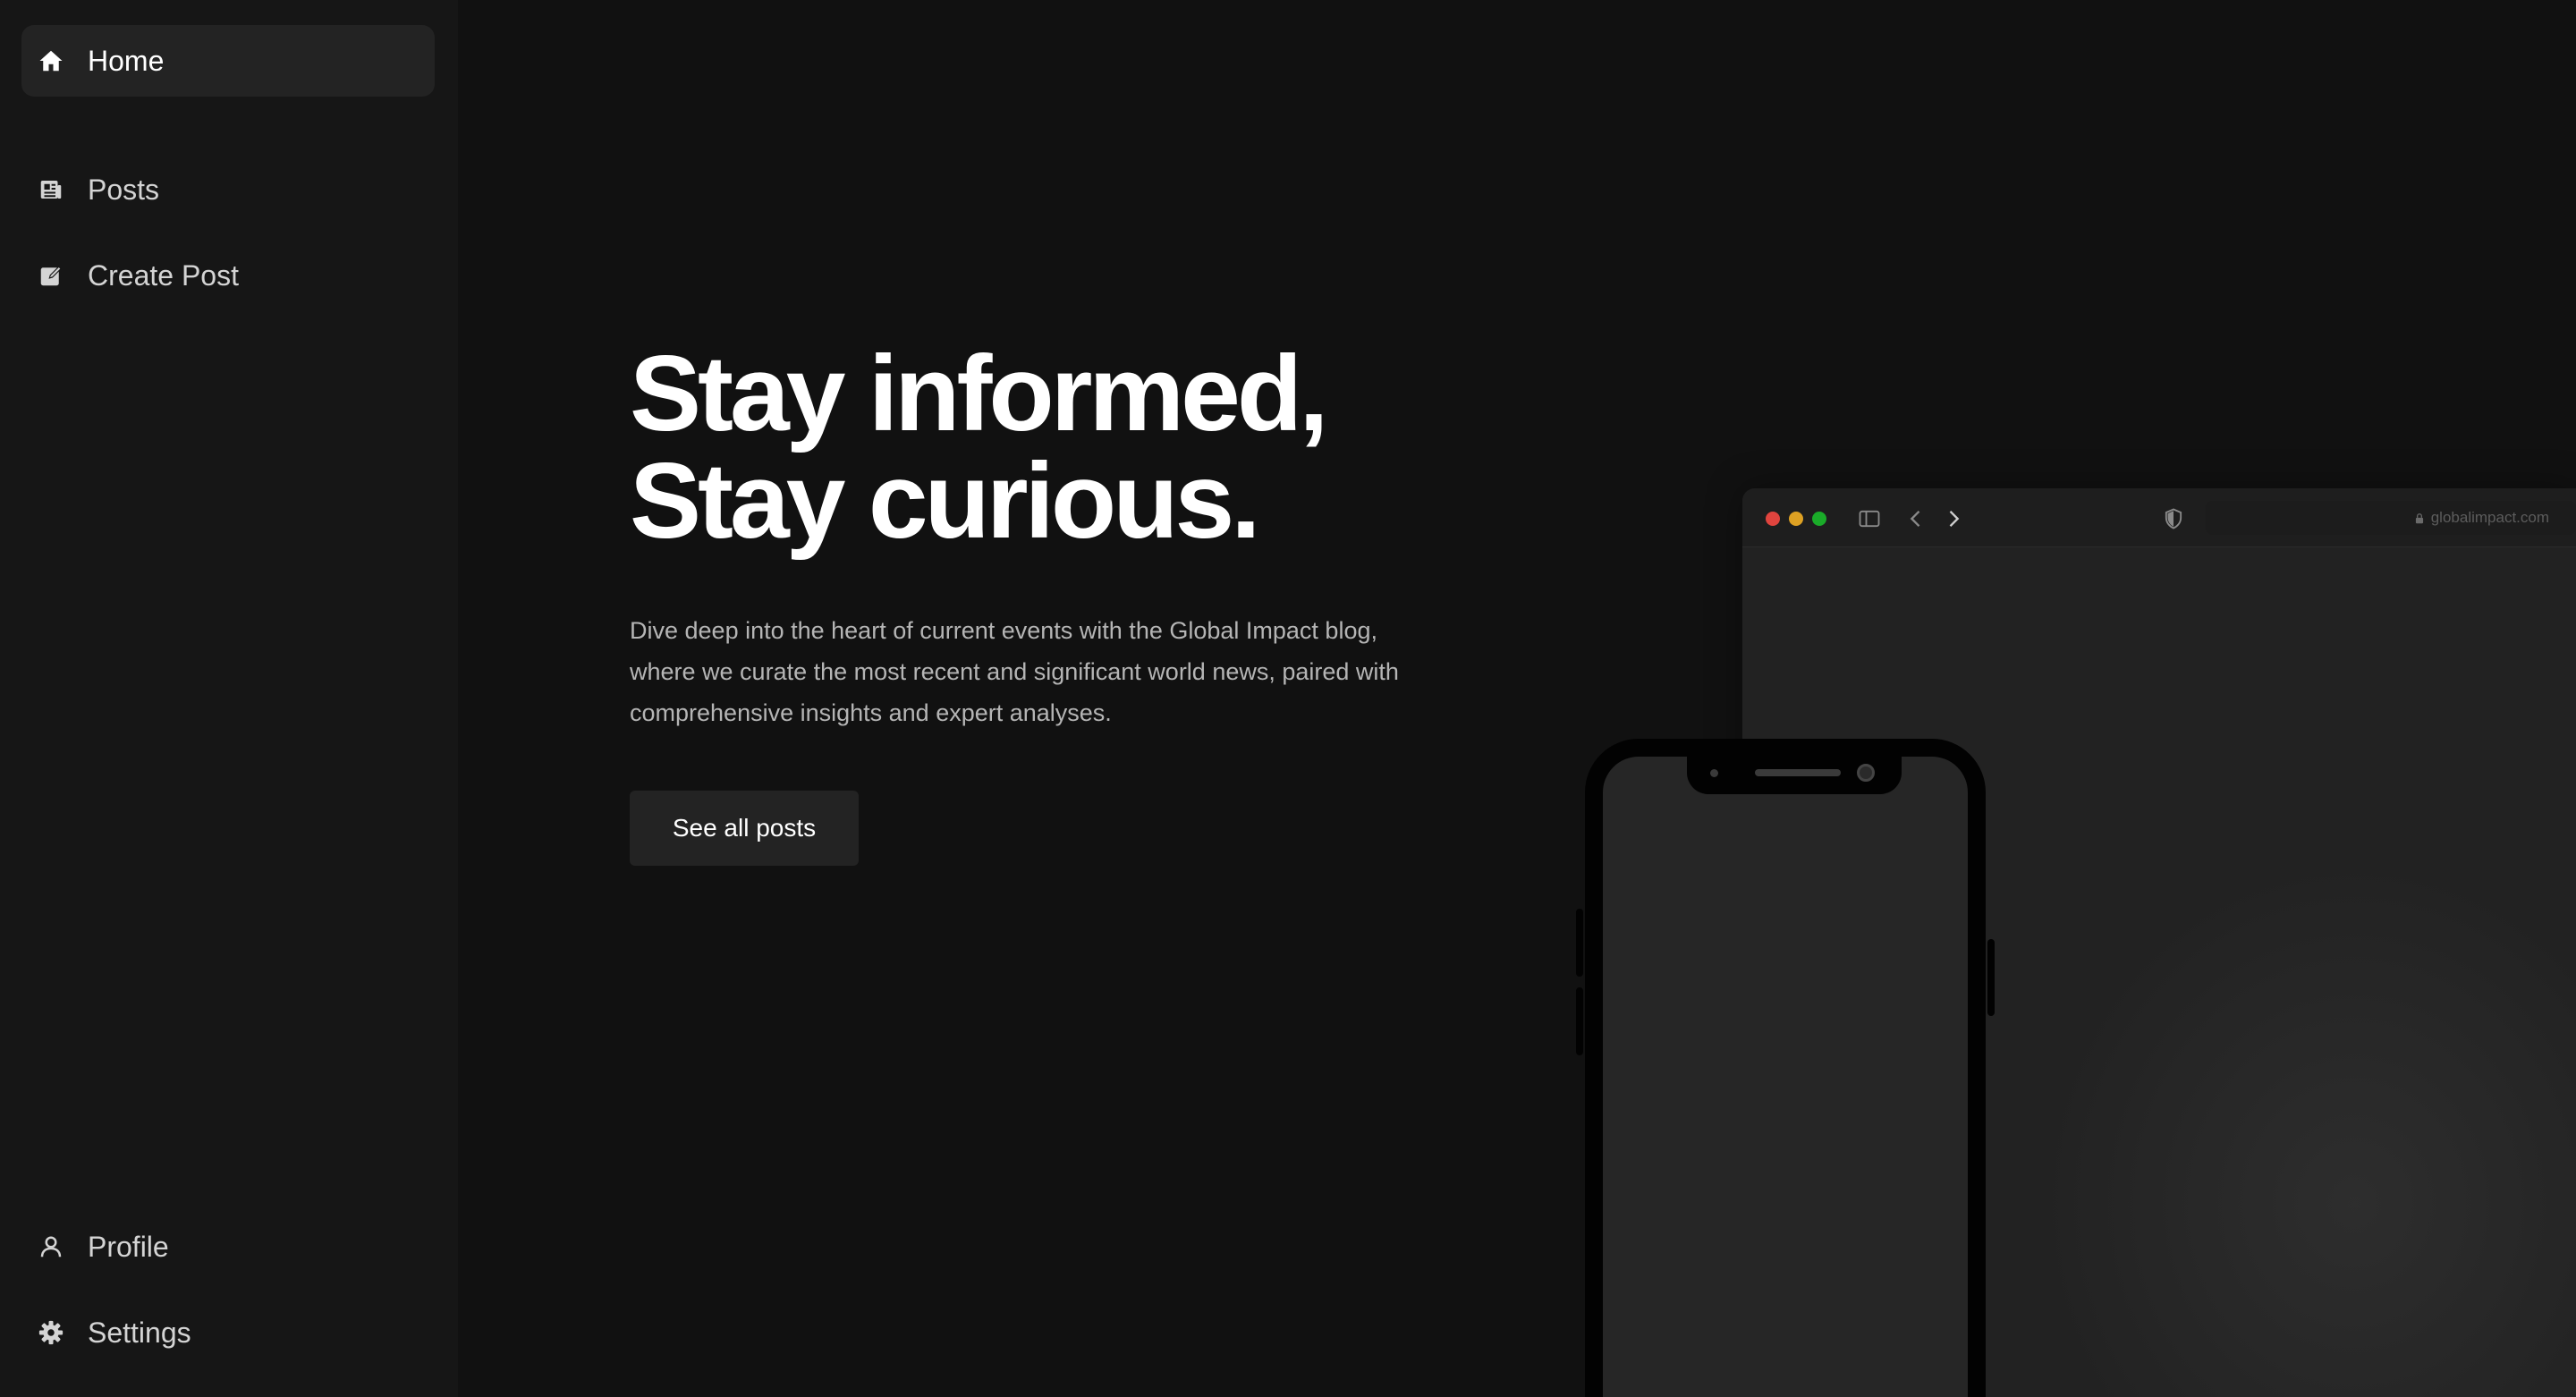  I want to click on sidebar-item-profile: Profile, so click(228, 1247).